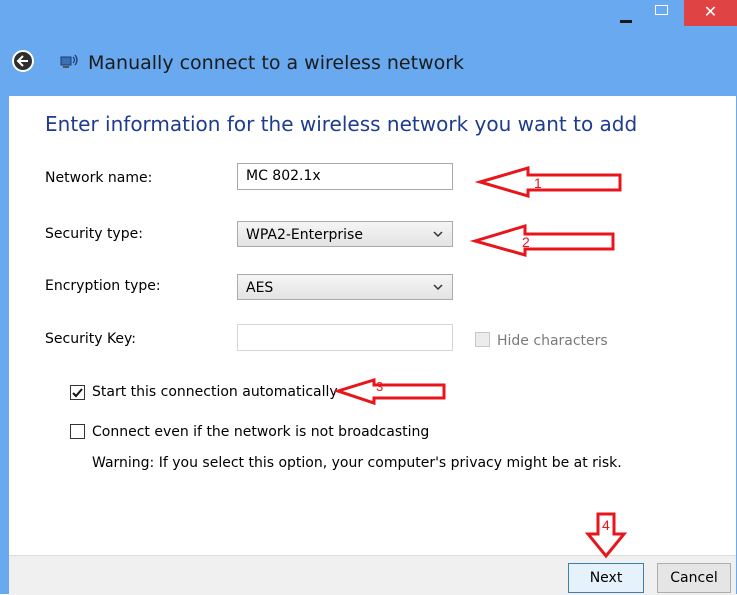 The height and width of the screenshot is (595, 737). I want to click on annotation-number-2: 2, so click(526, 242).